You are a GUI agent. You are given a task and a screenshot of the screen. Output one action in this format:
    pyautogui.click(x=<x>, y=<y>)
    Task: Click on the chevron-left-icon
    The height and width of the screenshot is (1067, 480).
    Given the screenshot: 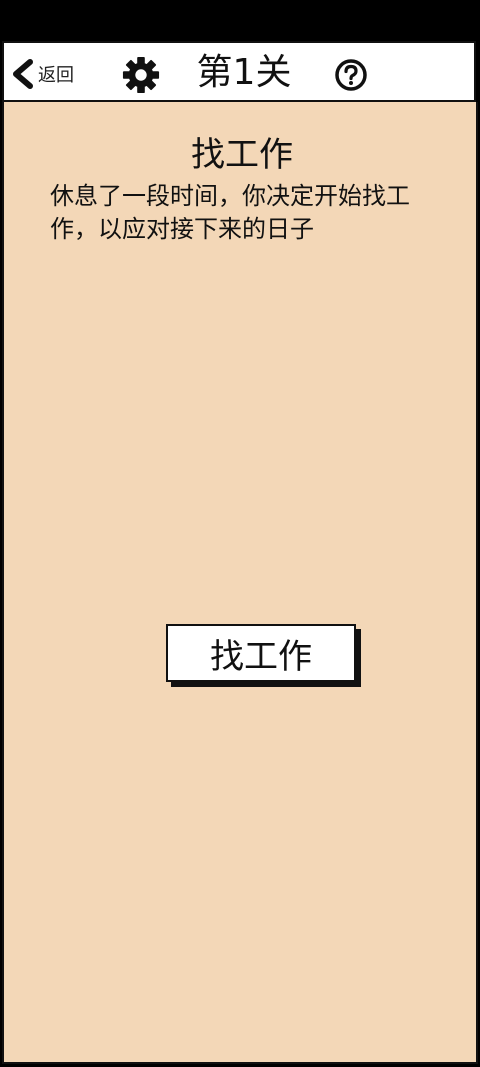 What is the action you would take?
    pyautogui.click(x=23, y=74)
    